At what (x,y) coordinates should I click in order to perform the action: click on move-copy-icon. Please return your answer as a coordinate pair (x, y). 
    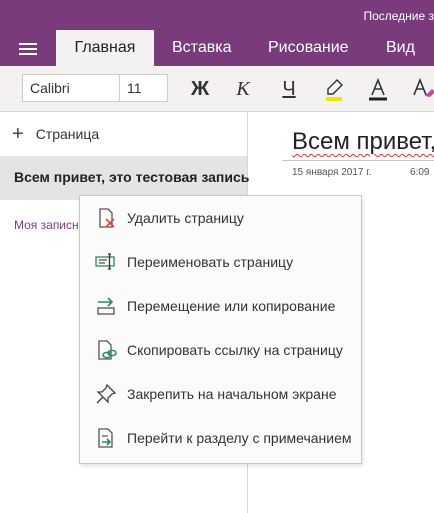
    Looking at the image, I should click on (106, 306).